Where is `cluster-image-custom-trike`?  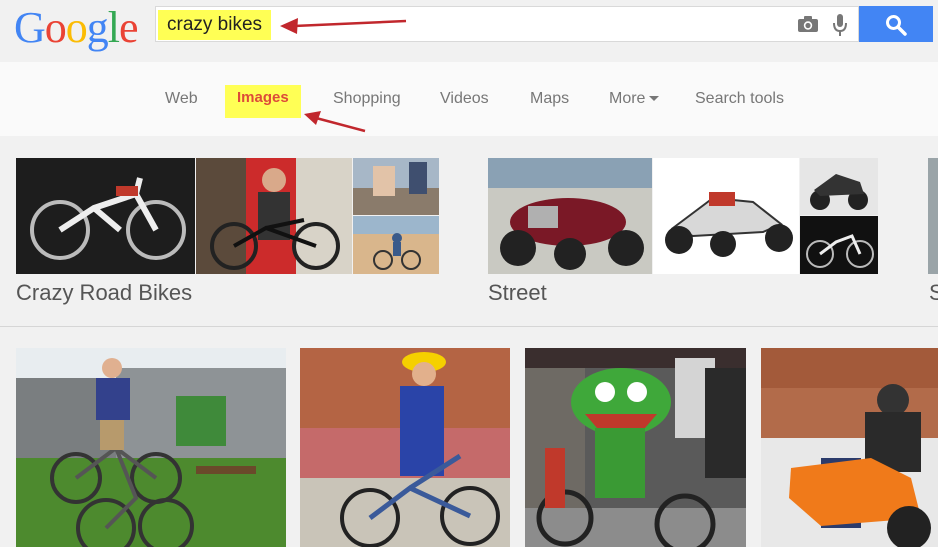 cluster-image-custom-trike is located at coordinates (570, 216).